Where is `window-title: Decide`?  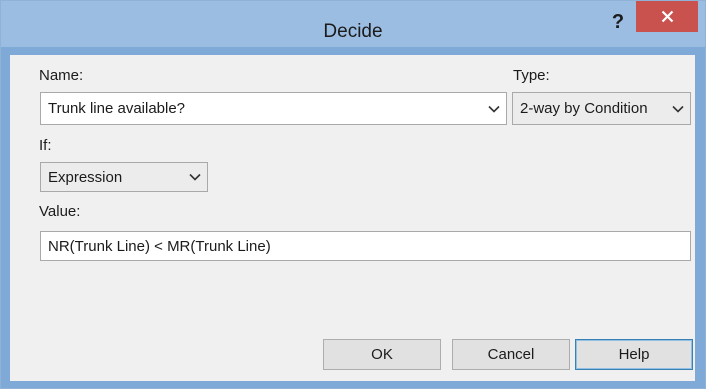 window-title: Decide is located at coordinates (353, 31).